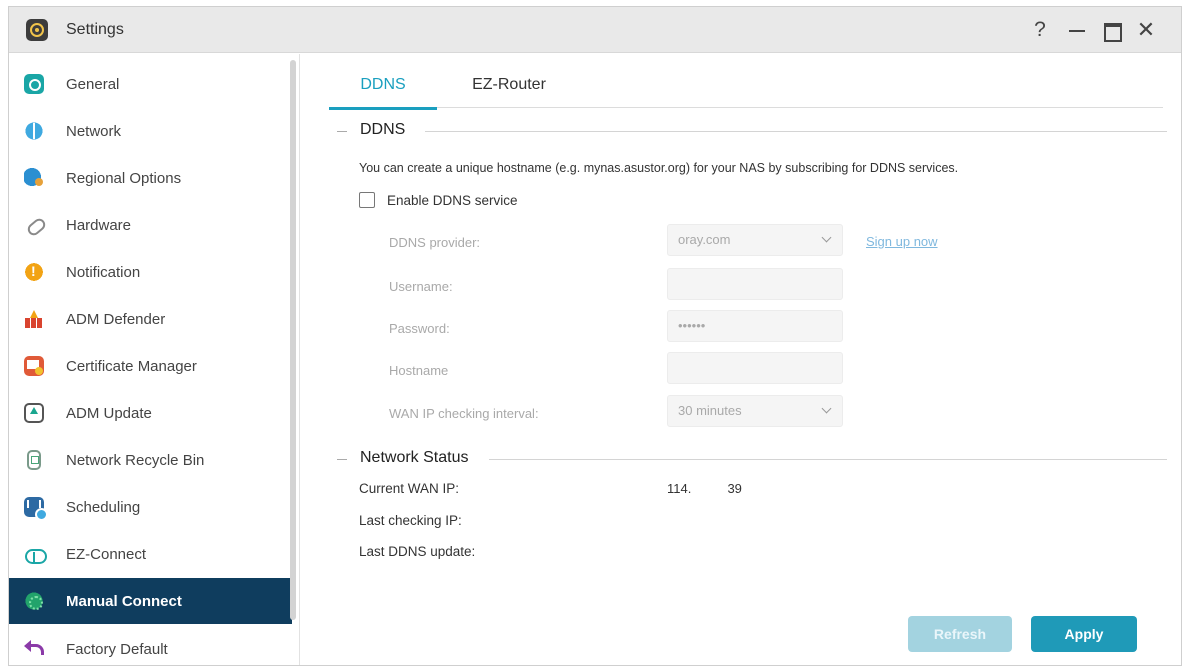 This screenshot has width=1190, height=671. Describe the element at coordinates (103, 507) in the screenshot. I see `sidebar-item-label: Scheduling` at that location.